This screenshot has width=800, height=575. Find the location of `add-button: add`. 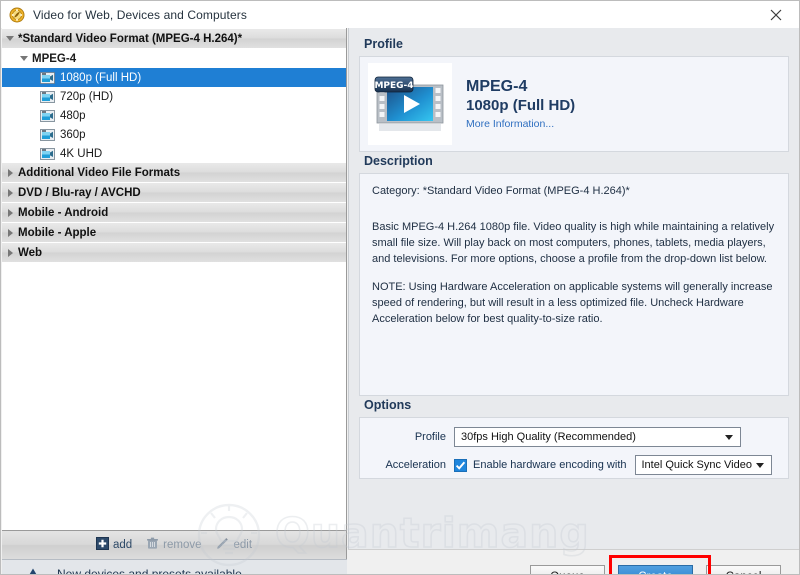

add-button: add is located at coordinates (114, 545).